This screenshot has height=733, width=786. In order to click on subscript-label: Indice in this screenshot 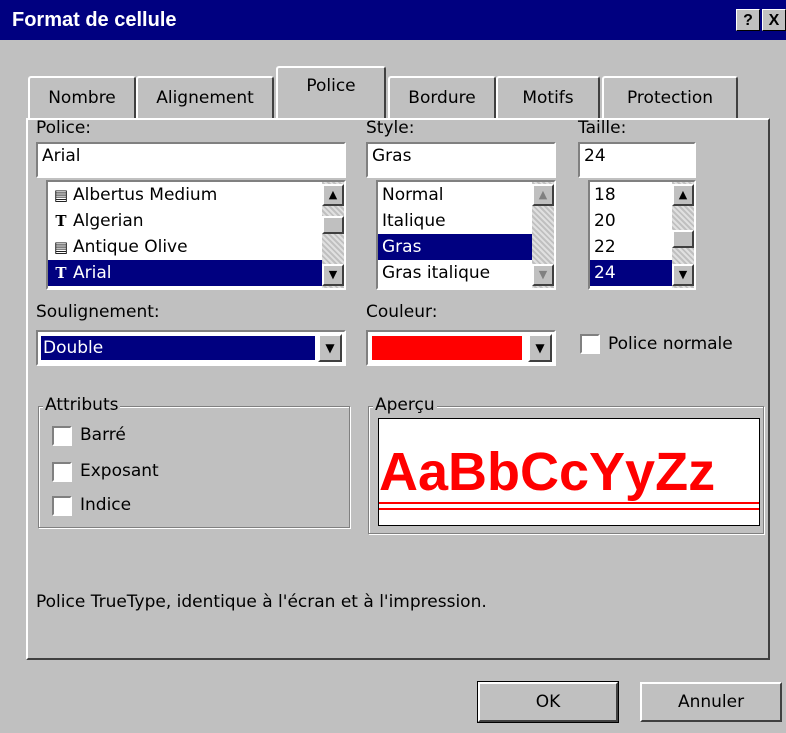, I will do `click(105, 505)`.